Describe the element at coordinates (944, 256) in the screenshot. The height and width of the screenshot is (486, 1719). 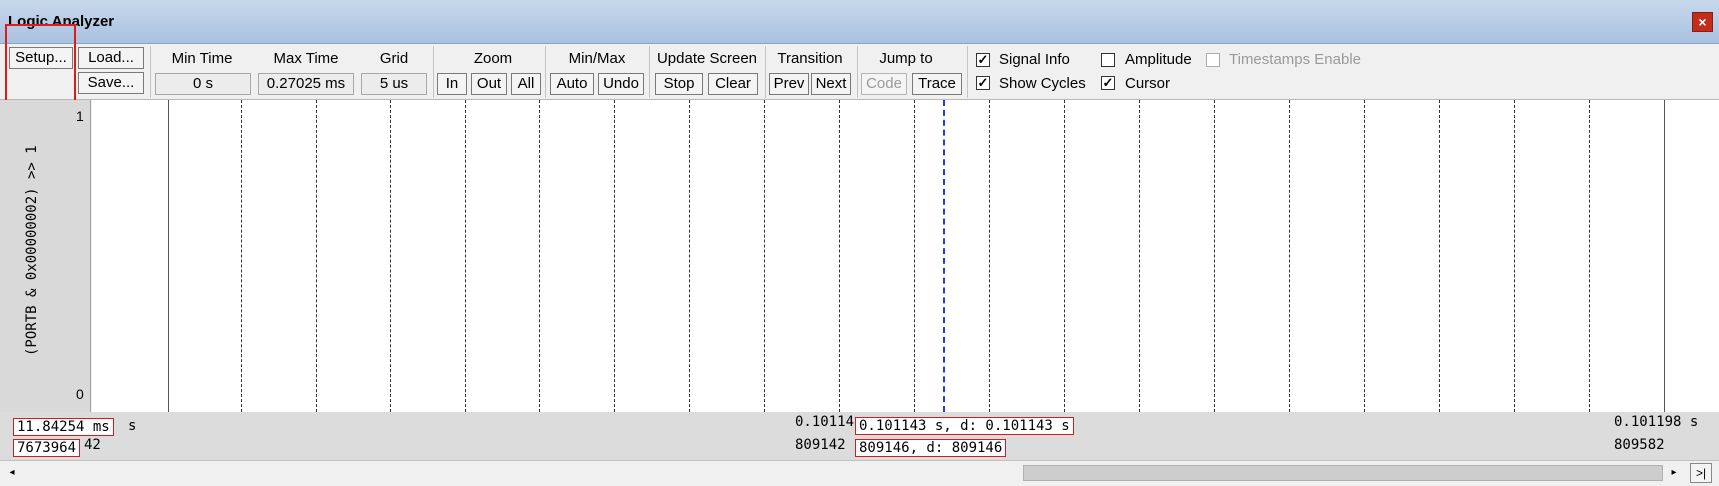
I see `cursor-line` at that location.